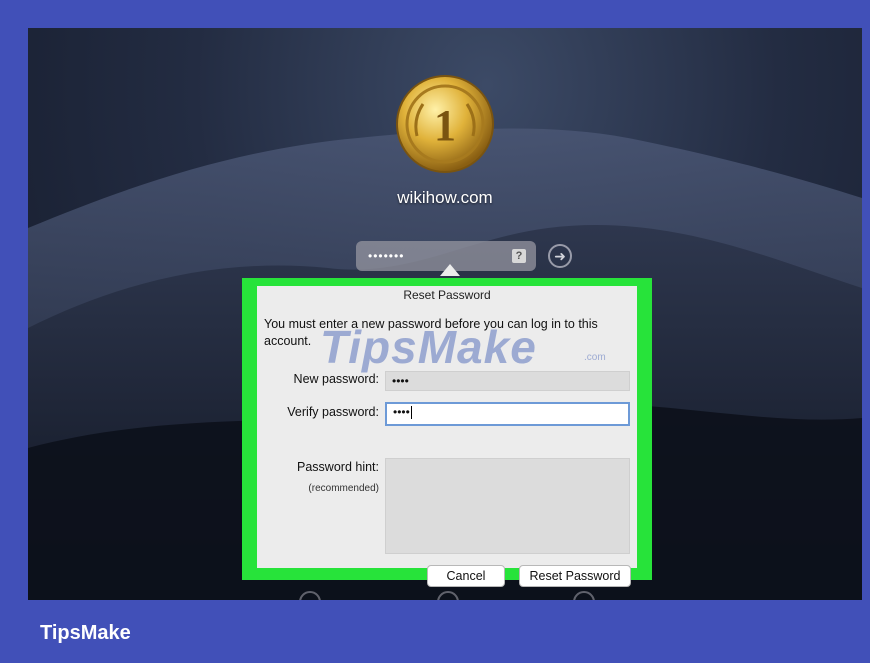 Image resolution: width=870 pixels, height=663 pixels. Describe the element at coordinates (507, 506) in the screenshot. I see `password-hint-field` at that location.